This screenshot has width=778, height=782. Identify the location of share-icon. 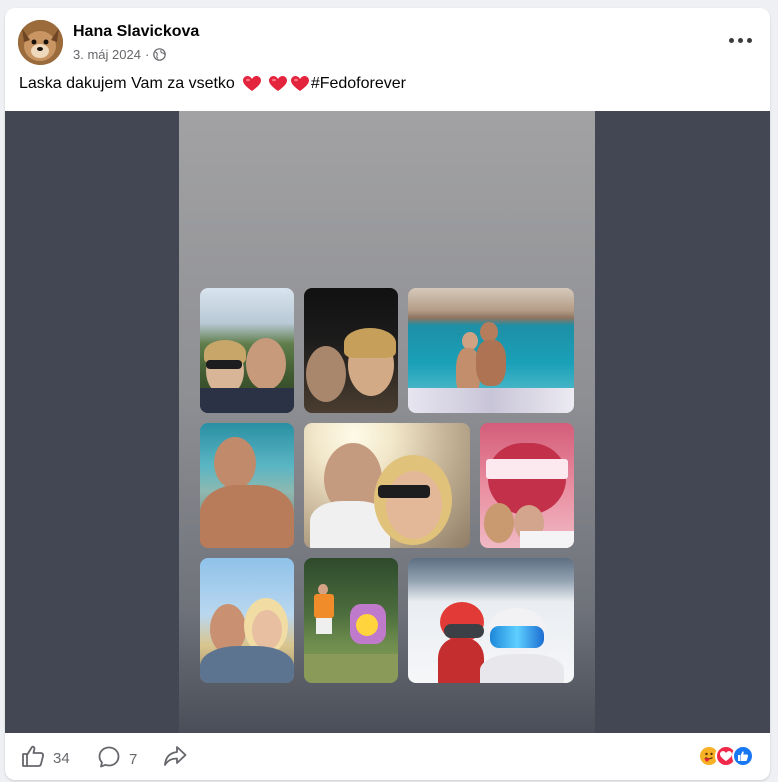
(175, 758).